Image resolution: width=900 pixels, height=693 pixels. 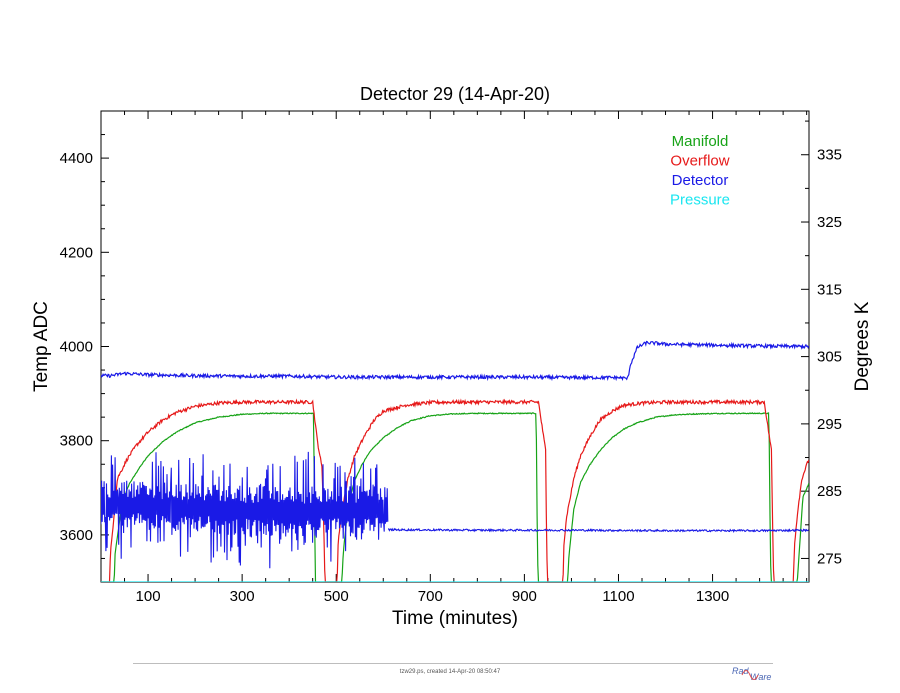 What do you see at coordinates (700, 141) in the screenshot?
I see `legend-entry-manifold: Manifold` at bounding box center [700, 141].